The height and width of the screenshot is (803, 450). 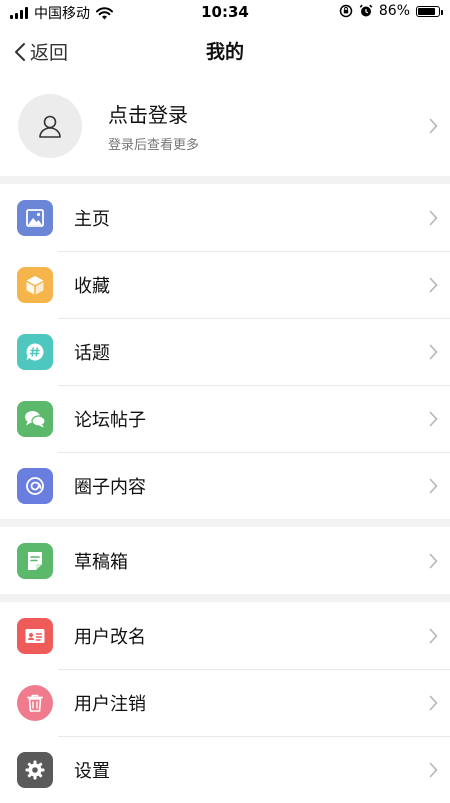 I want to click on trash-icon, so click(x=35, y=703).